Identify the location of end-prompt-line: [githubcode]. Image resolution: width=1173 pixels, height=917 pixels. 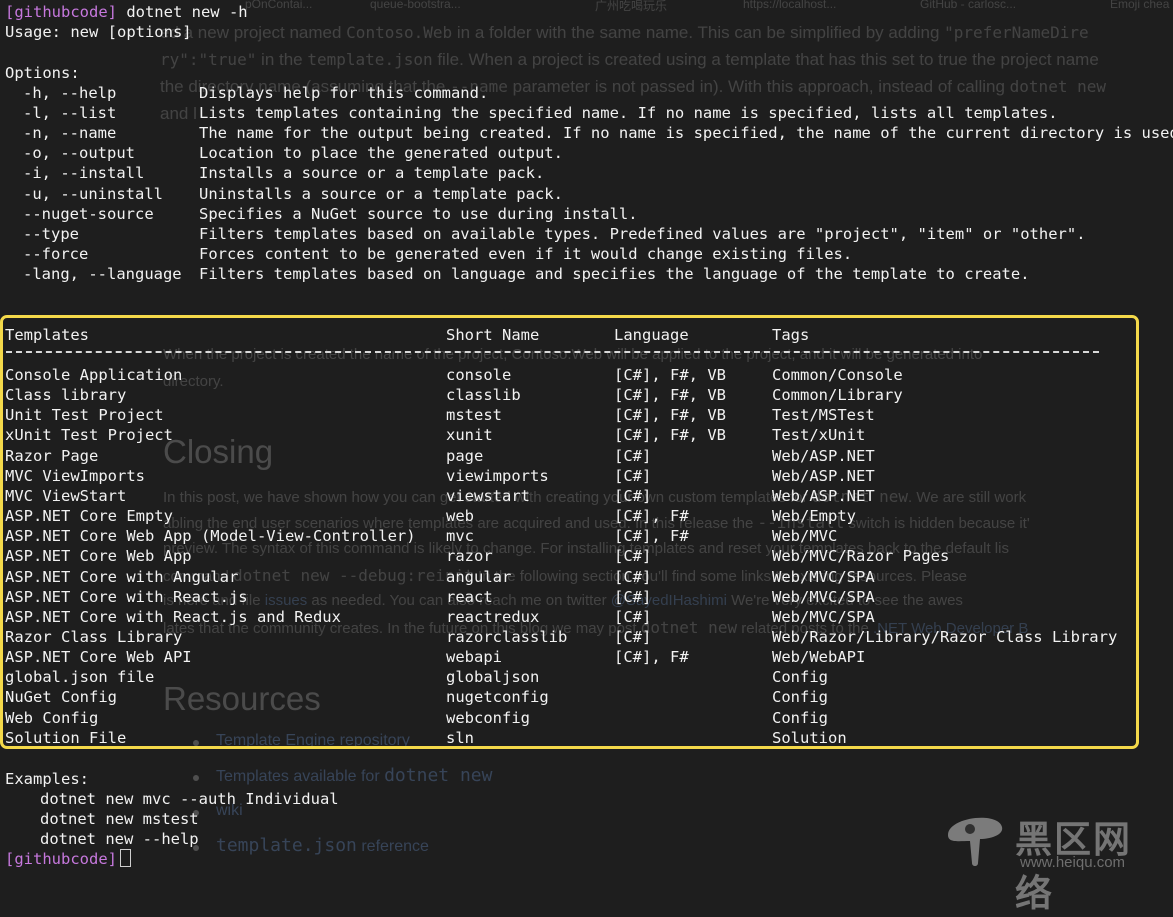
(68, 859).